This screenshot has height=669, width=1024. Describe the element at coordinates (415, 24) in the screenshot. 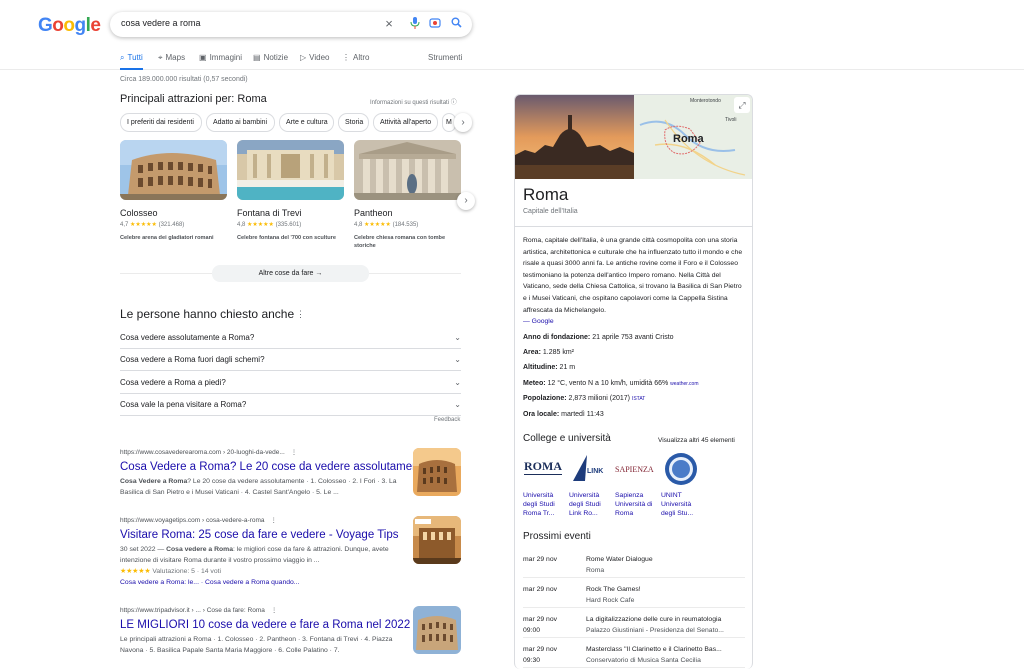

I see `microphone-icon` at that location.